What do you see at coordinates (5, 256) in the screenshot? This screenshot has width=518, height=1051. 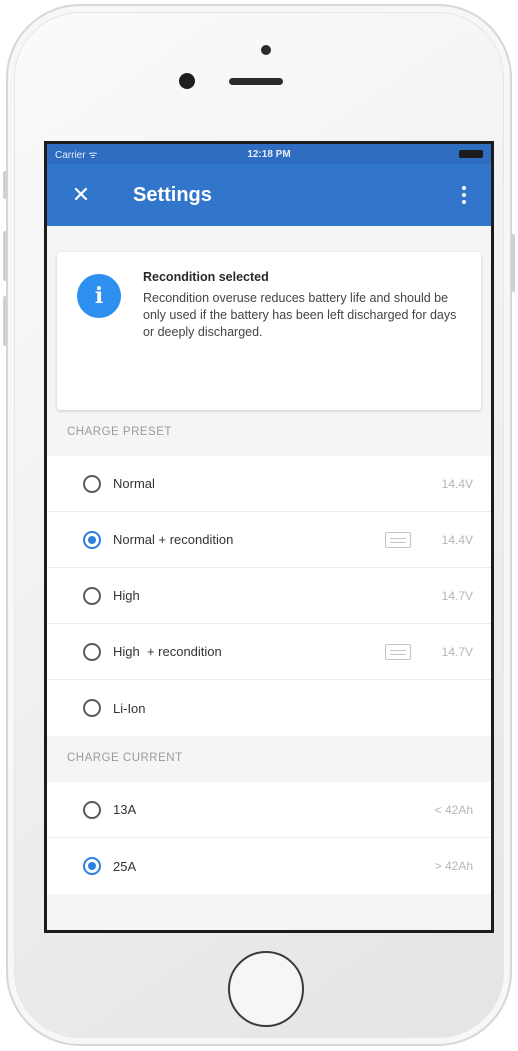 I see `volume-up-button` at bounding box center [5, 256].